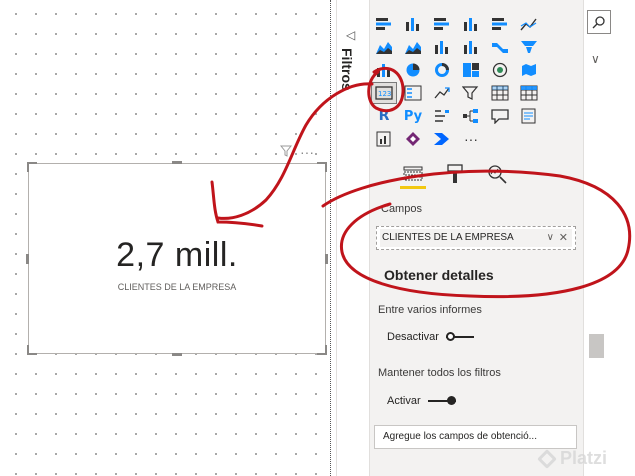  What do you see at coordinates (609, 238) in the screenshot?
I see `fields-pane-collapsed` at bounding box center [609, 238].